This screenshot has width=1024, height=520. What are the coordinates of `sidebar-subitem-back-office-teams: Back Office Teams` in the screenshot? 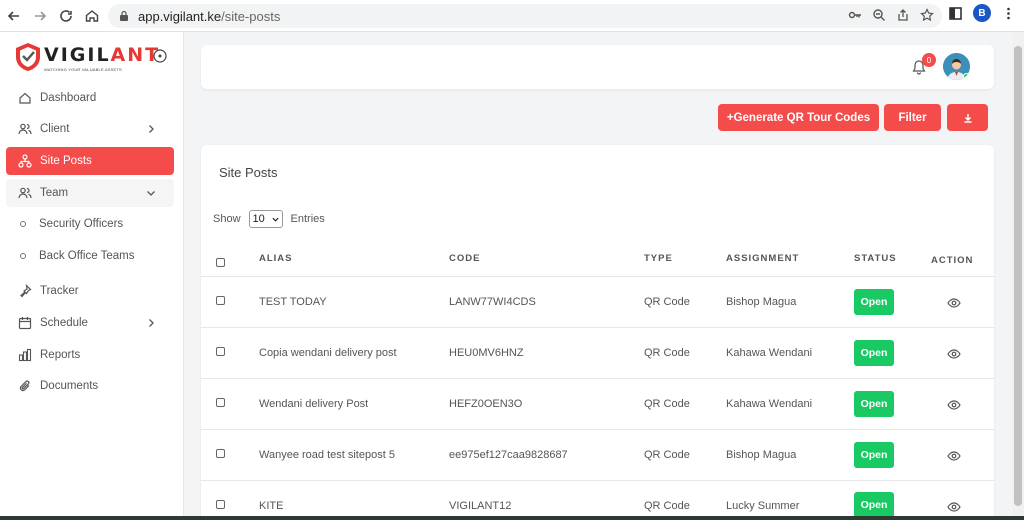 It's located at (95, 256).